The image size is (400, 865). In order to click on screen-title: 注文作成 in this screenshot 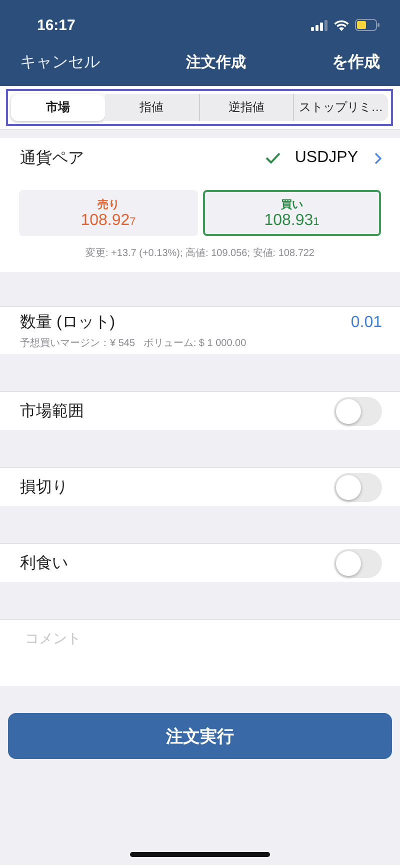, I will do `click(216, 62)`.